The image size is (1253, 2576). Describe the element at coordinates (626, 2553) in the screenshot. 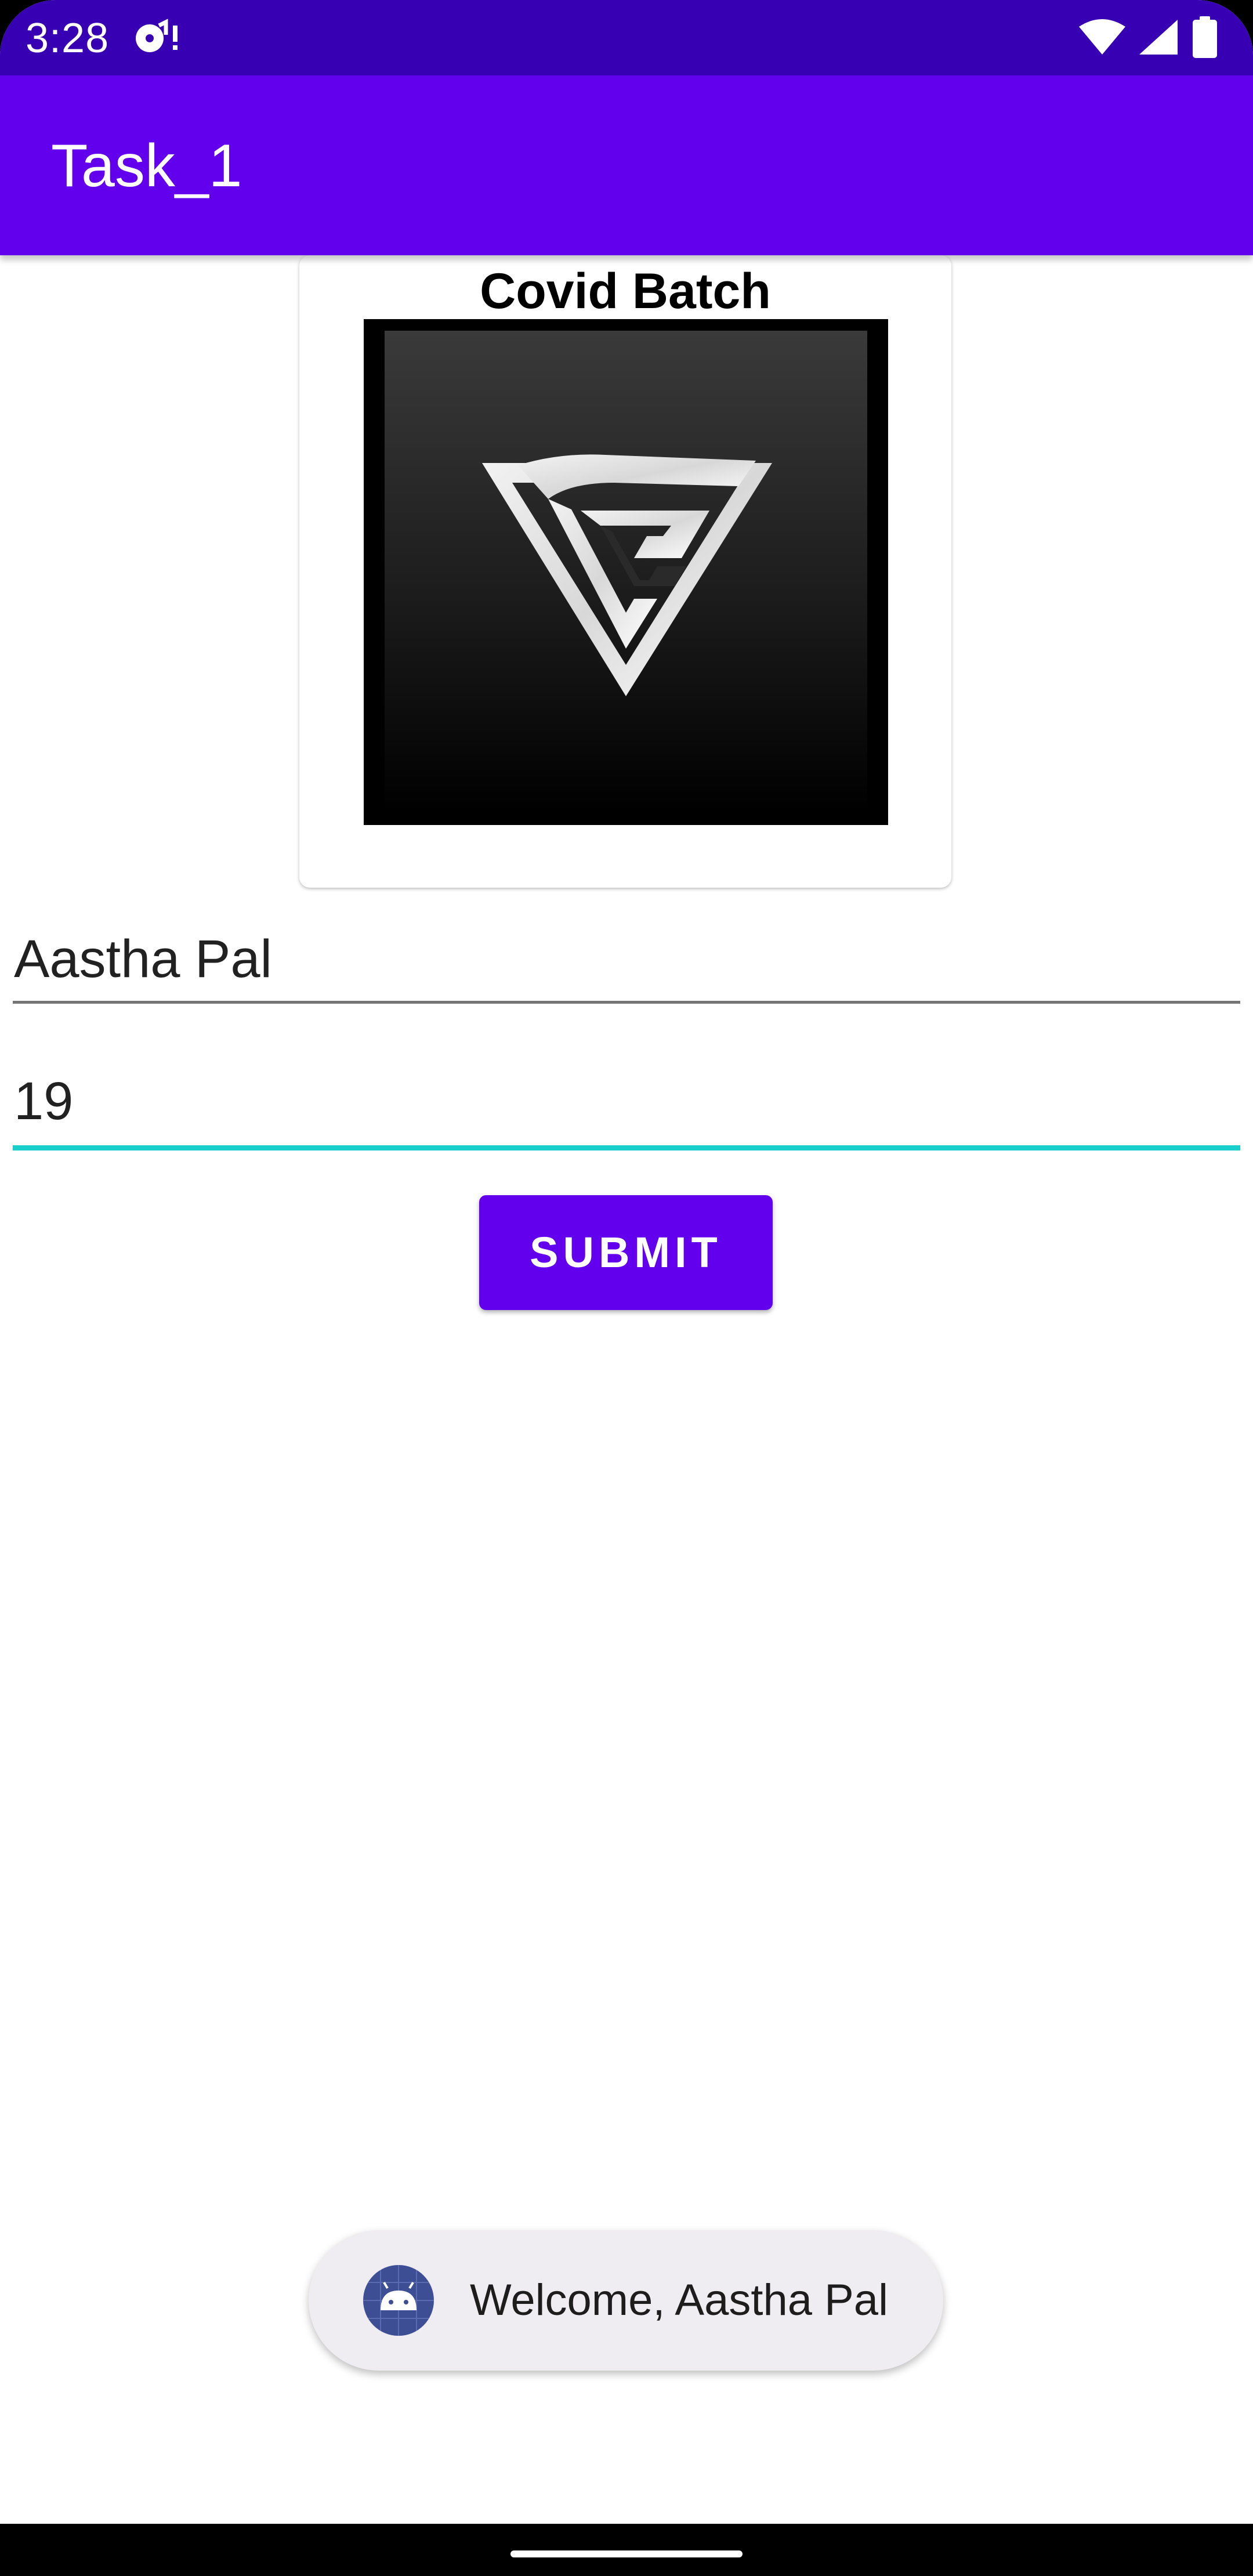

I see `home-gesture-handle` at that location.